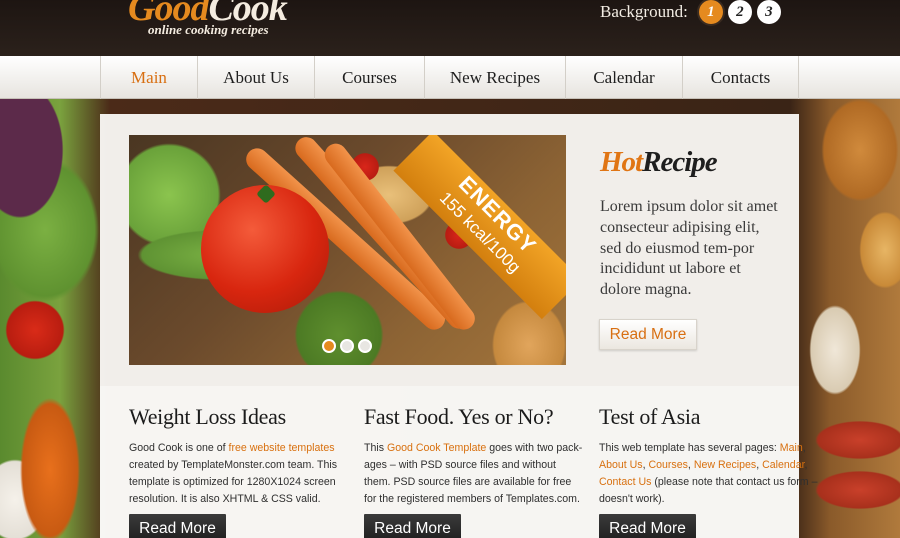  What do you see at coordinates (412, 526) in the screenshot?
I see `fast-food-read-more-button: Read More` at bounding box center [412, 526].